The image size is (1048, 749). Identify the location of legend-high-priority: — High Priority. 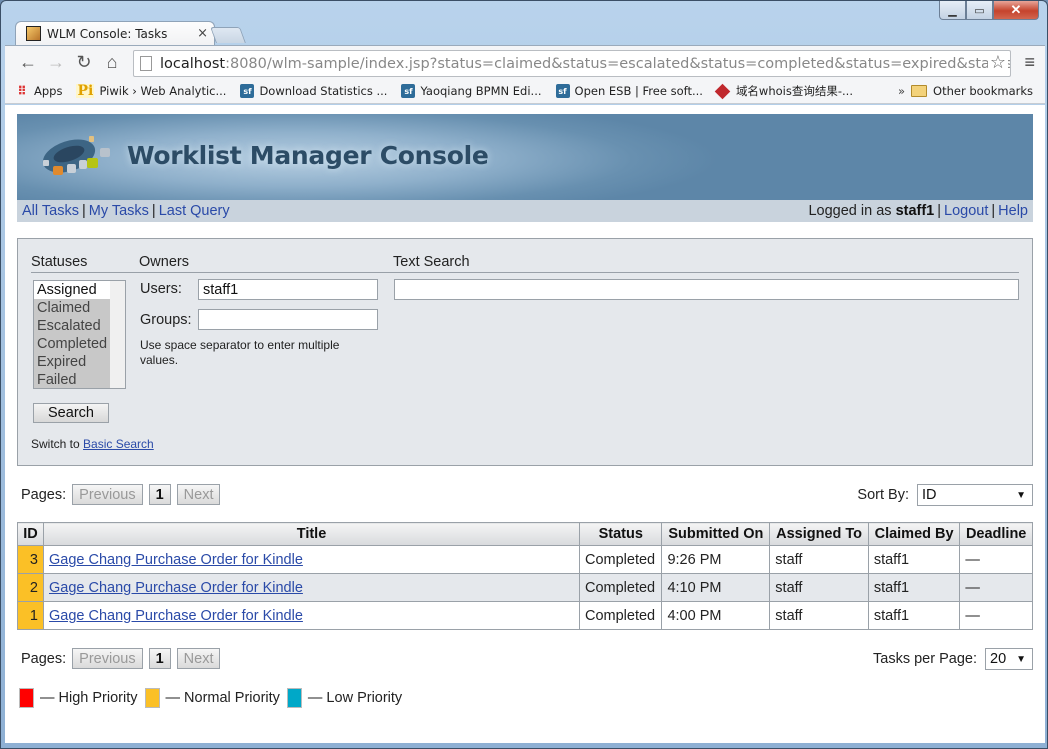
(78, 698).